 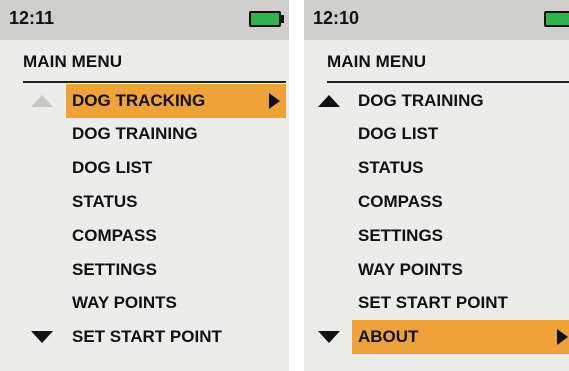 What do you see at coordinates (32, 18) in the screenshot?
I see `clock: 12:11` at bounding box center [32, 18].